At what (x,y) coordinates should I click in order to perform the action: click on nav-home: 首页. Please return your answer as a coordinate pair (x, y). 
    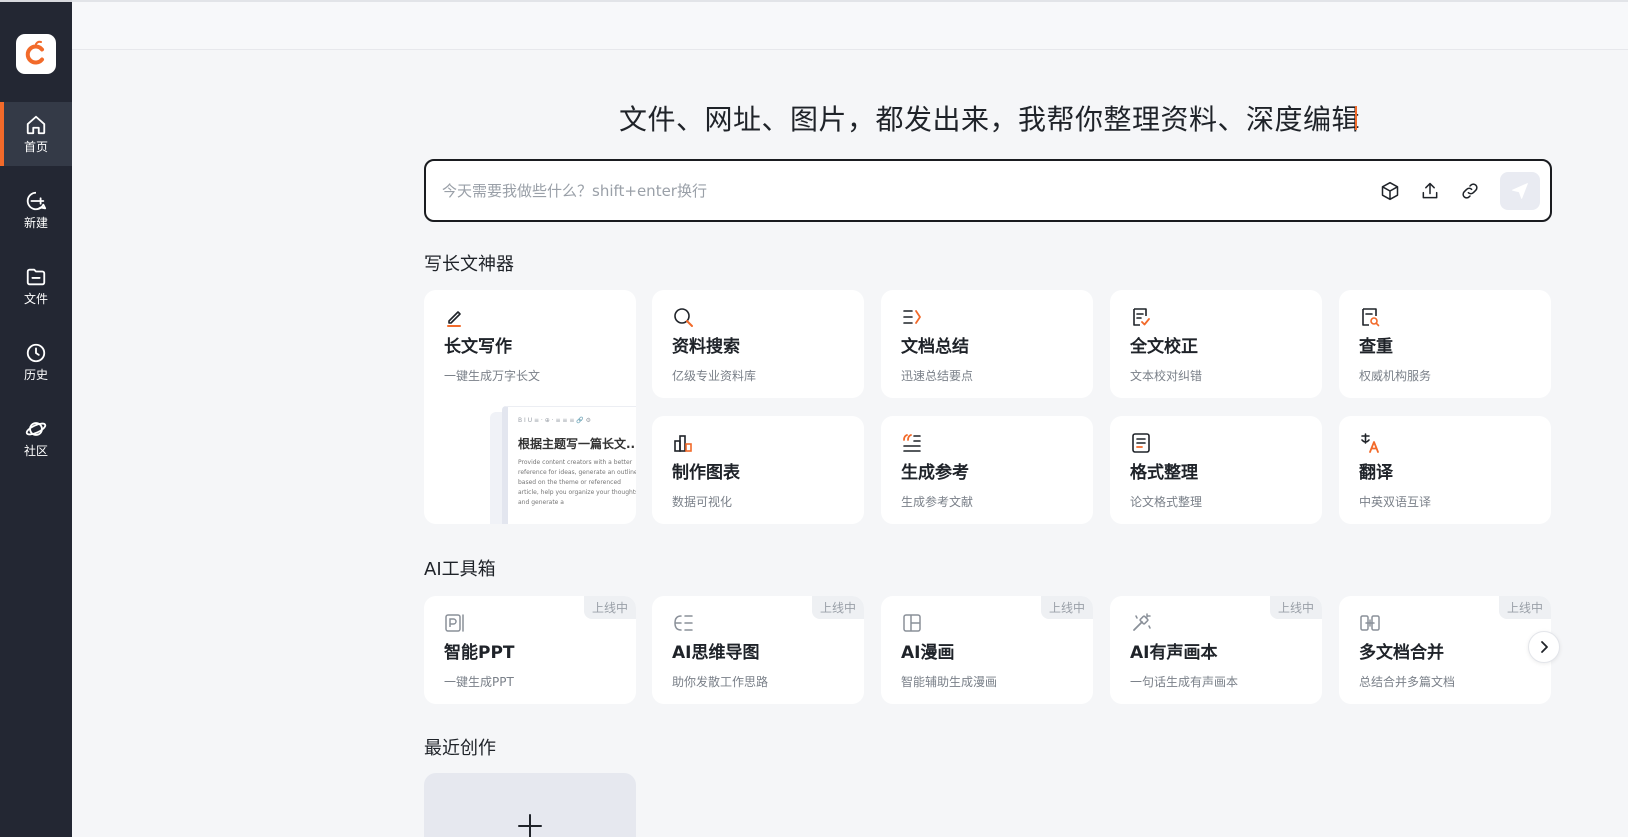
    Looking at the image, I should click on (36, 134).